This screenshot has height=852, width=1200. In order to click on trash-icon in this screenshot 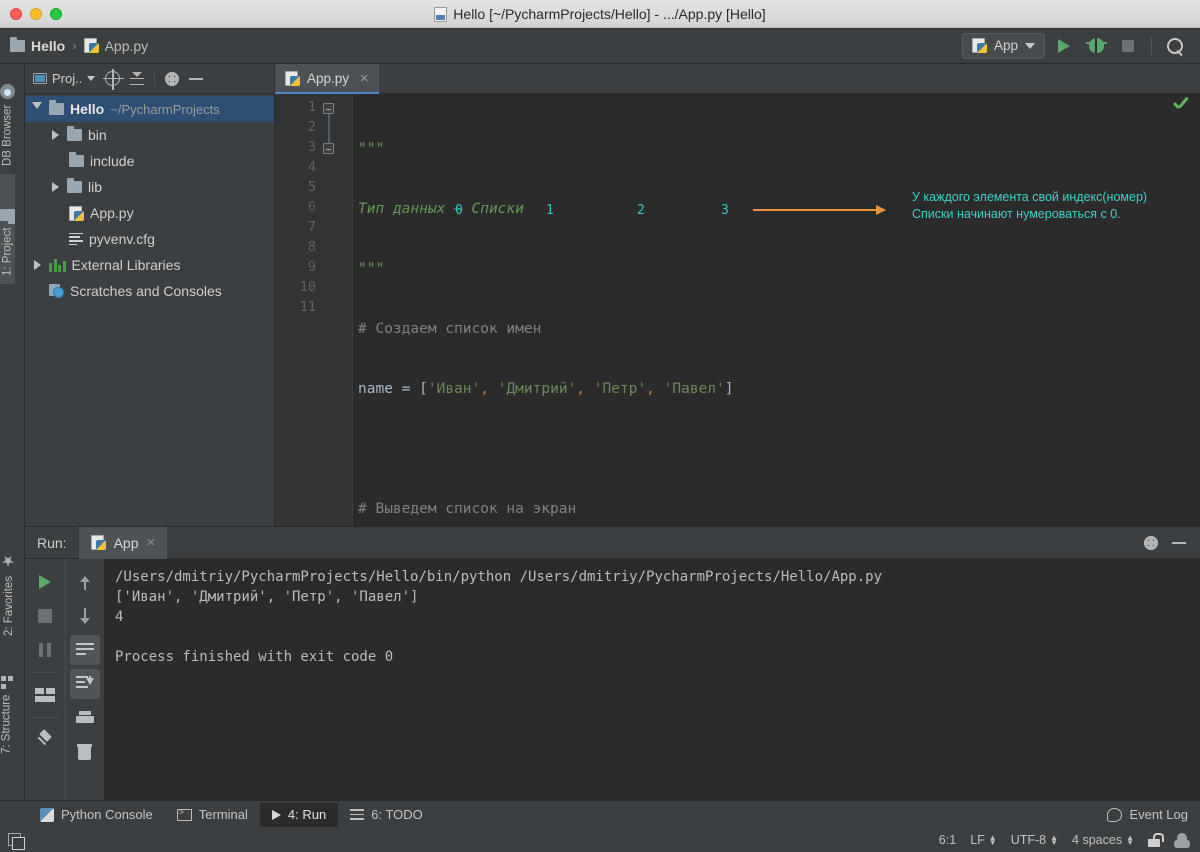, I will do `click(85, 752)`.